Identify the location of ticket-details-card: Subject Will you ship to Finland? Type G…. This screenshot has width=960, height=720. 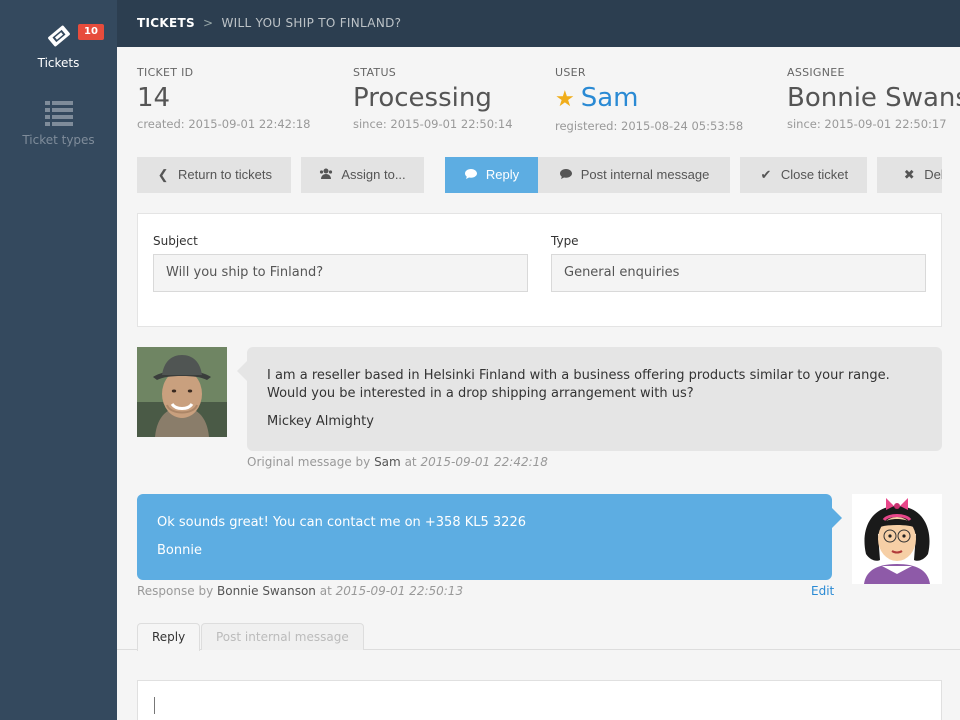
(539, 270).